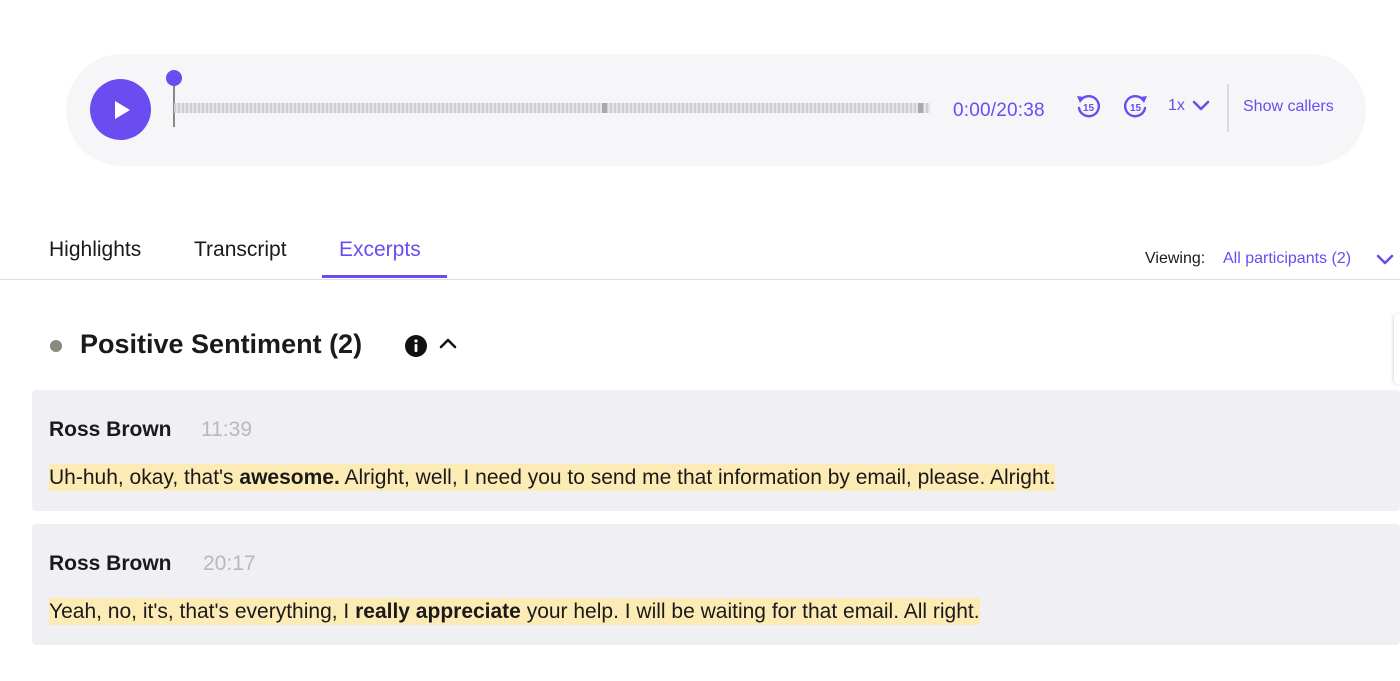 The width and height of the screenshot is (1400, 681). I want to click on waveform-track, so click(552, 108).